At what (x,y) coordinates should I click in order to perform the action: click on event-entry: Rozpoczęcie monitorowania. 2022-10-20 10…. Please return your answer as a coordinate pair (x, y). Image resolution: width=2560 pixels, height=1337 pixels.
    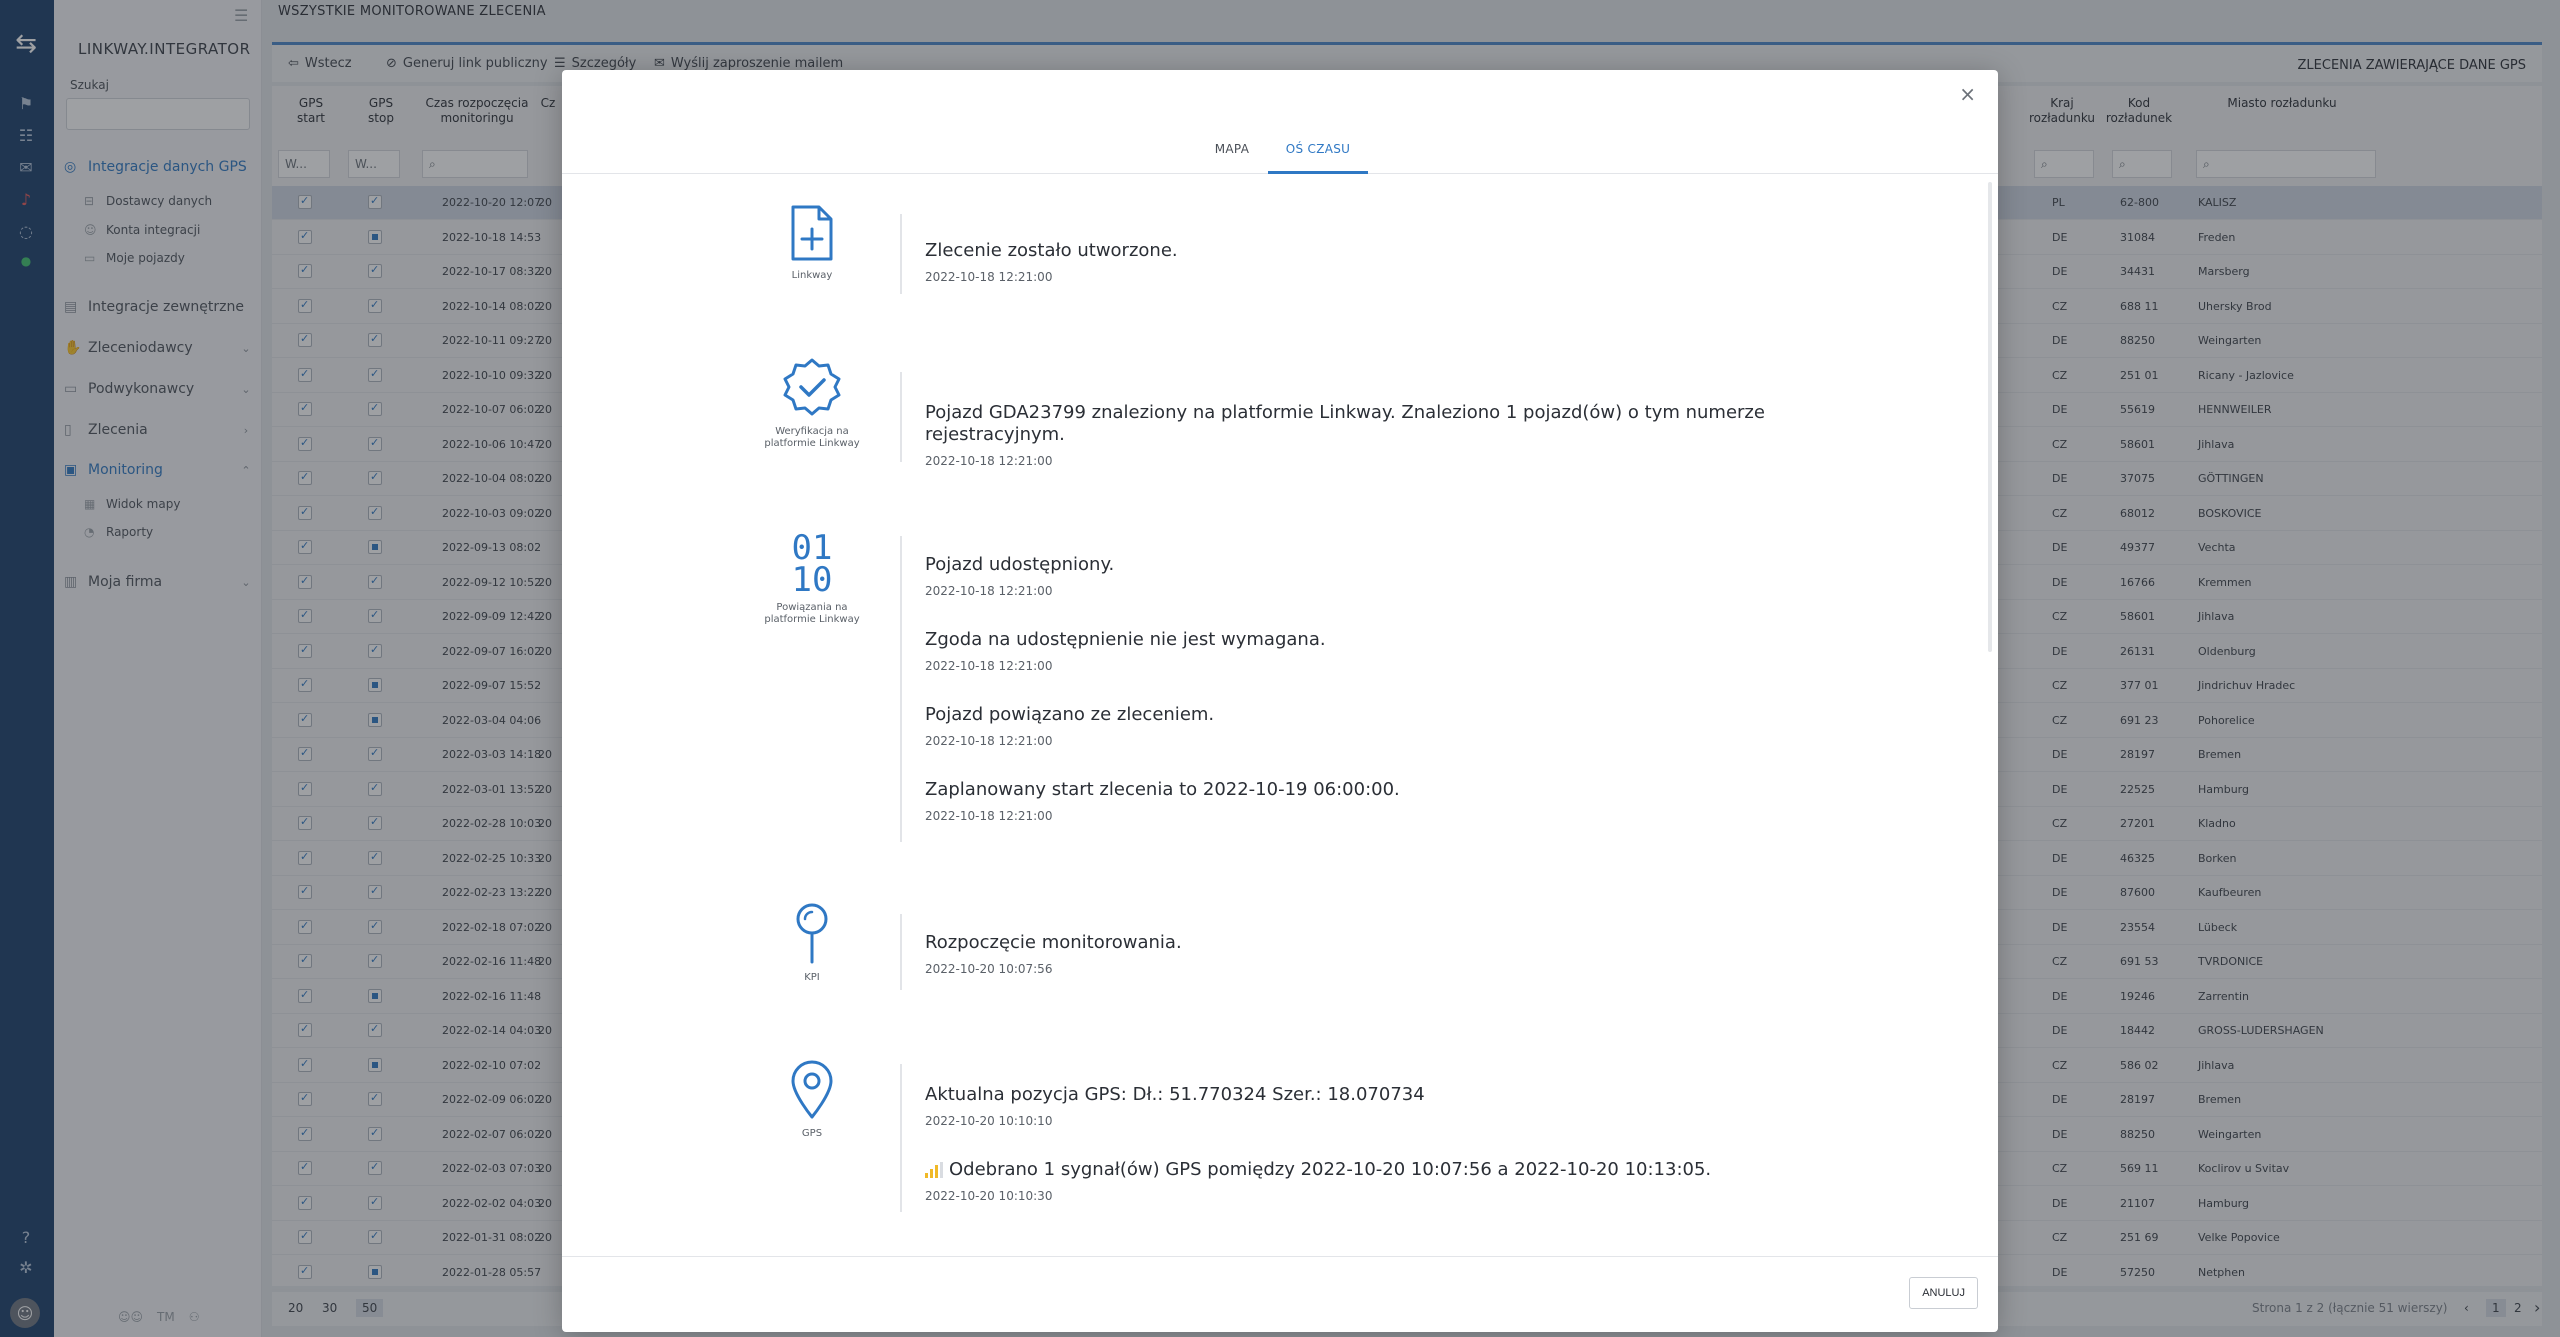
    Looking at the image, I should click on (1053, 954).